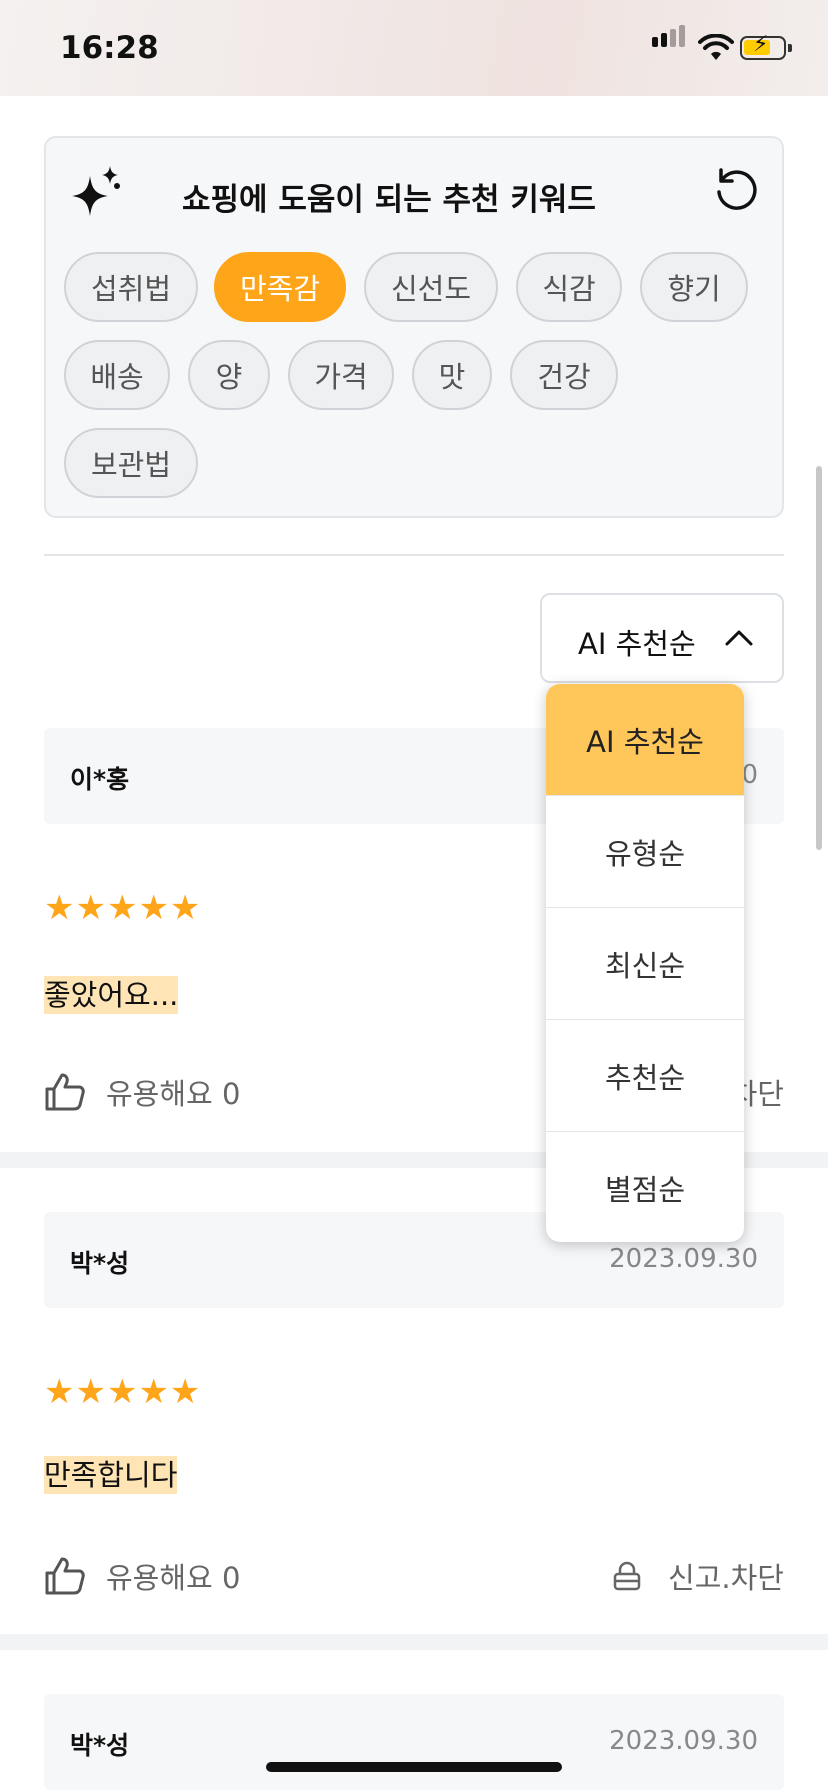 The height and width of the screenshot is (1792, 828). I want to click on sort-option-ai-recommended: AI 추천순, so click(645, 740).